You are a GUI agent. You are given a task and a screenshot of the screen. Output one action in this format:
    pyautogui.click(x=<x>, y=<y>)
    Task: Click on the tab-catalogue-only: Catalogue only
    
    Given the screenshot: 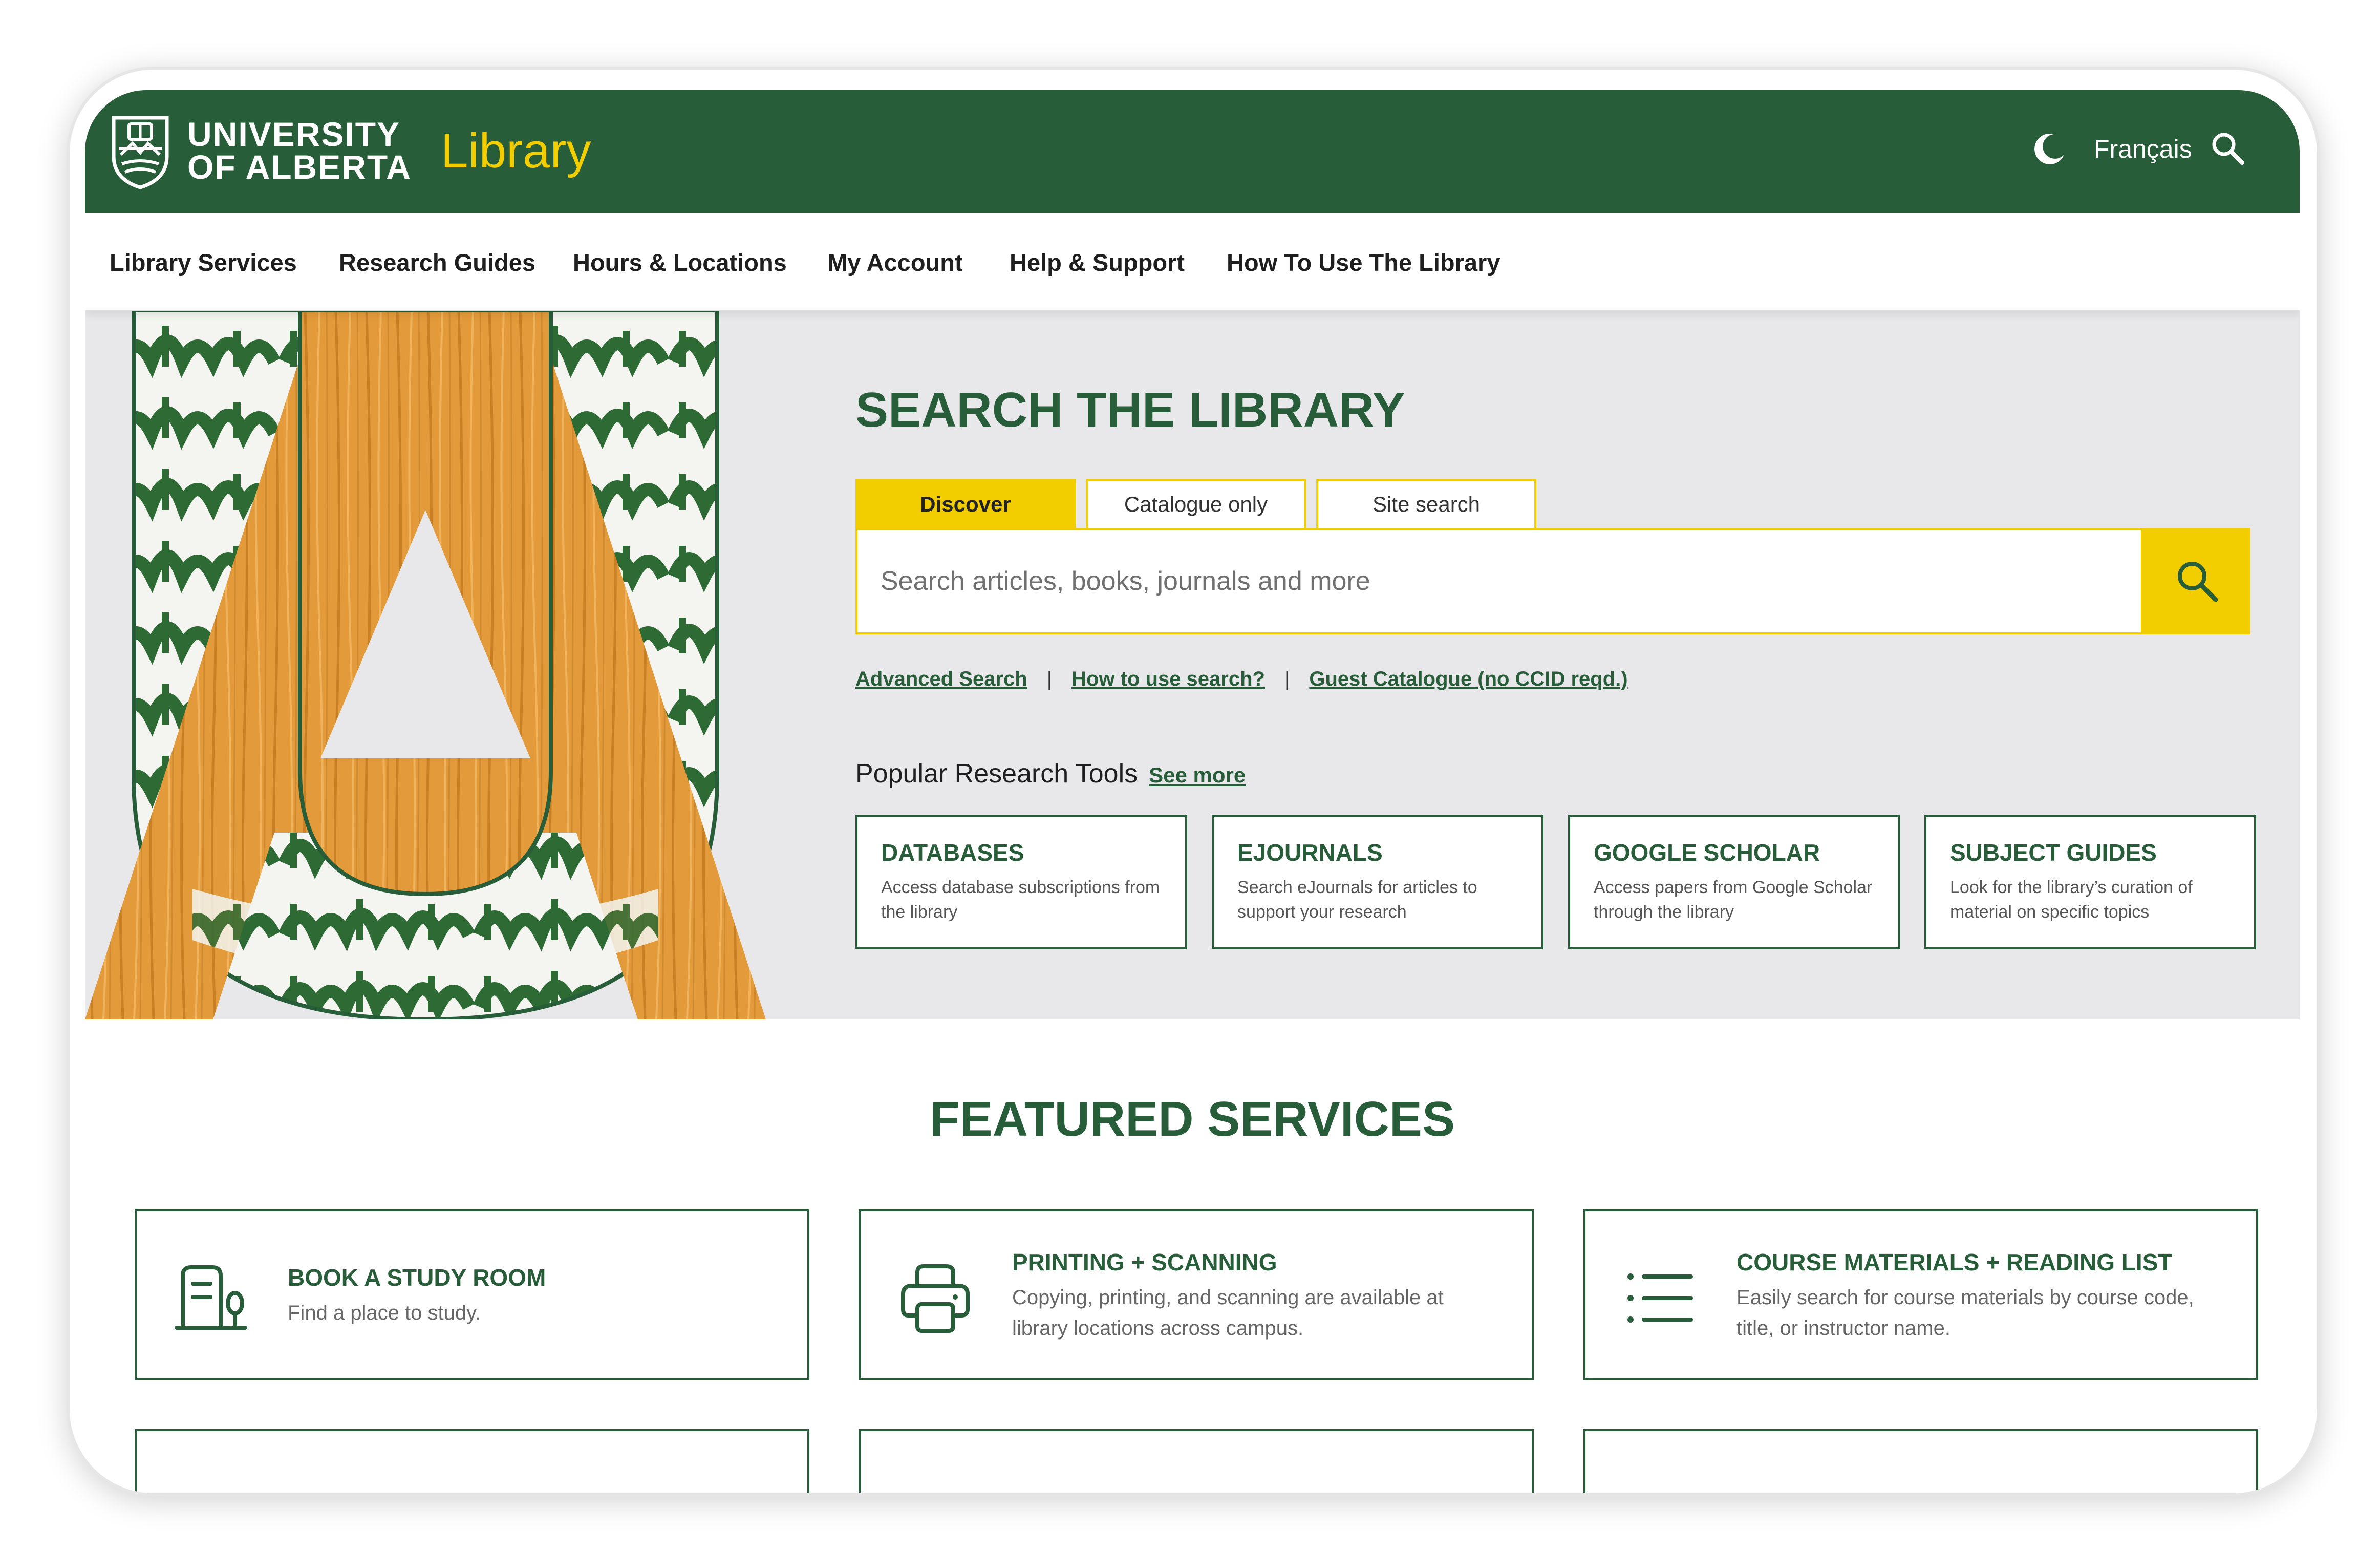 What is the action you would take?
    pyautogui.click(x=1196, y=503)
    